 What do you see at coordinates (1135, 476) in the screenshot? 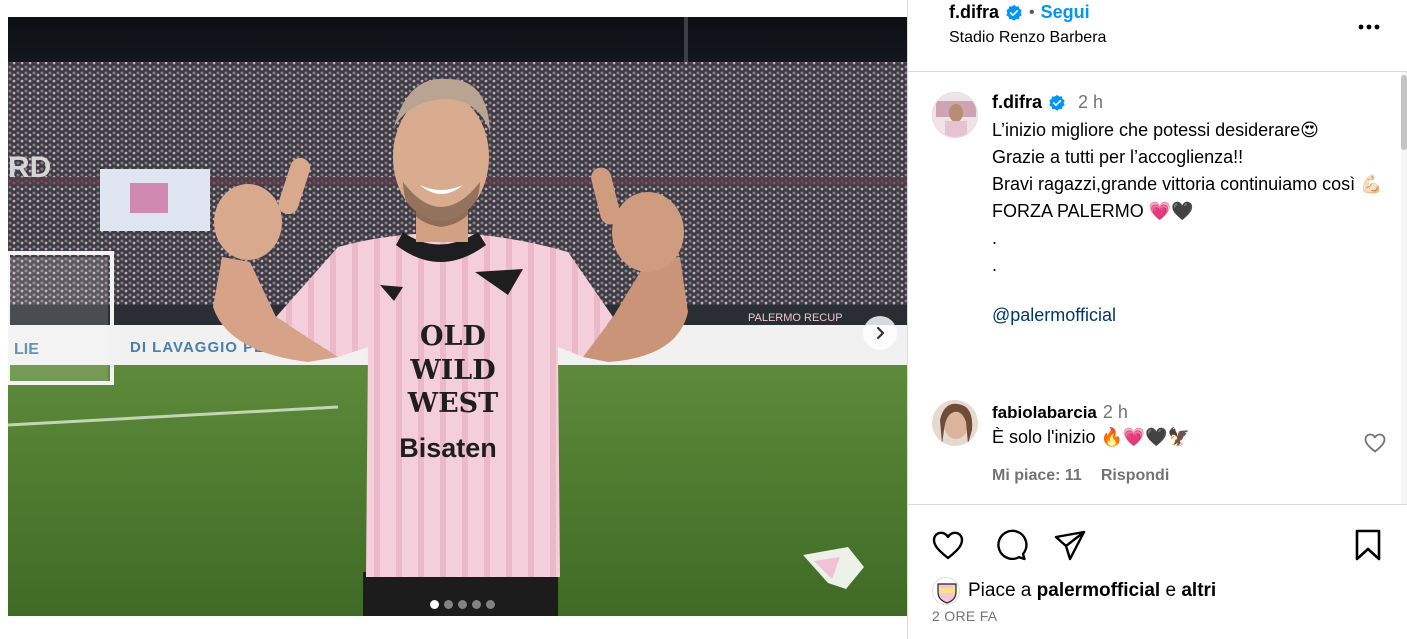
I see `comment-reply-button: Rispondi` at bounding box center [1135, 476].